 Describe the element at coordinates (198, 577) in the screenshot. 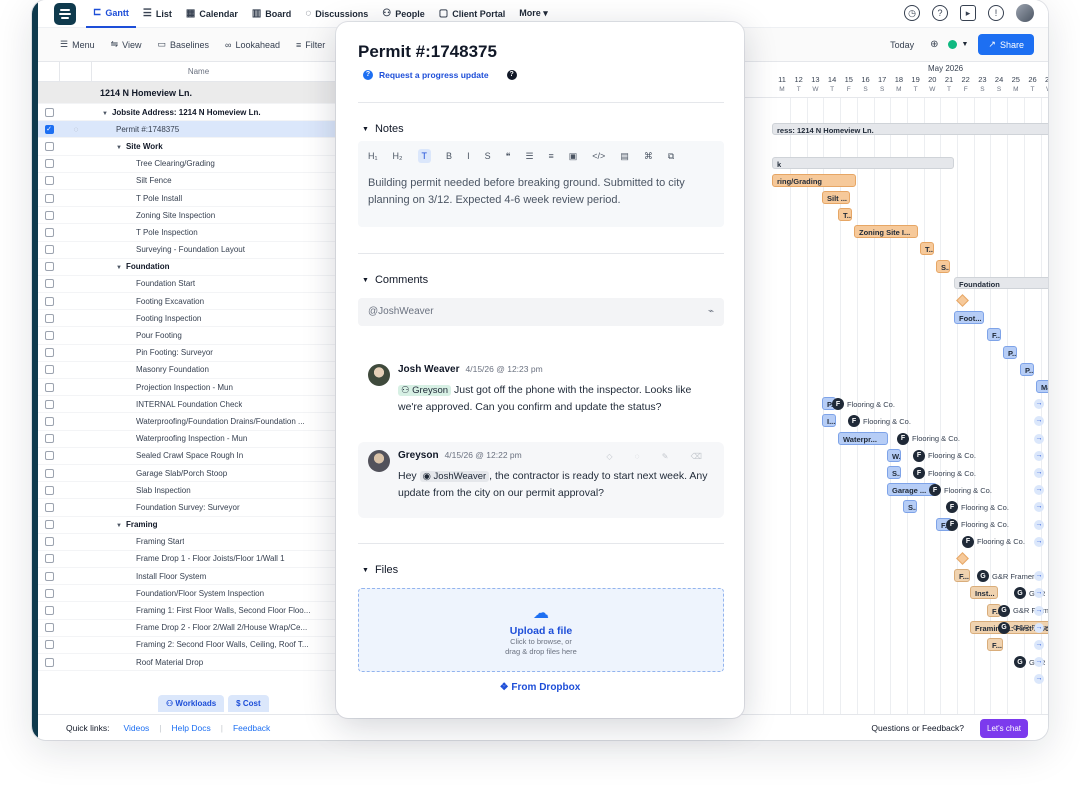

I see `table-row: Install Floor System` at that location.